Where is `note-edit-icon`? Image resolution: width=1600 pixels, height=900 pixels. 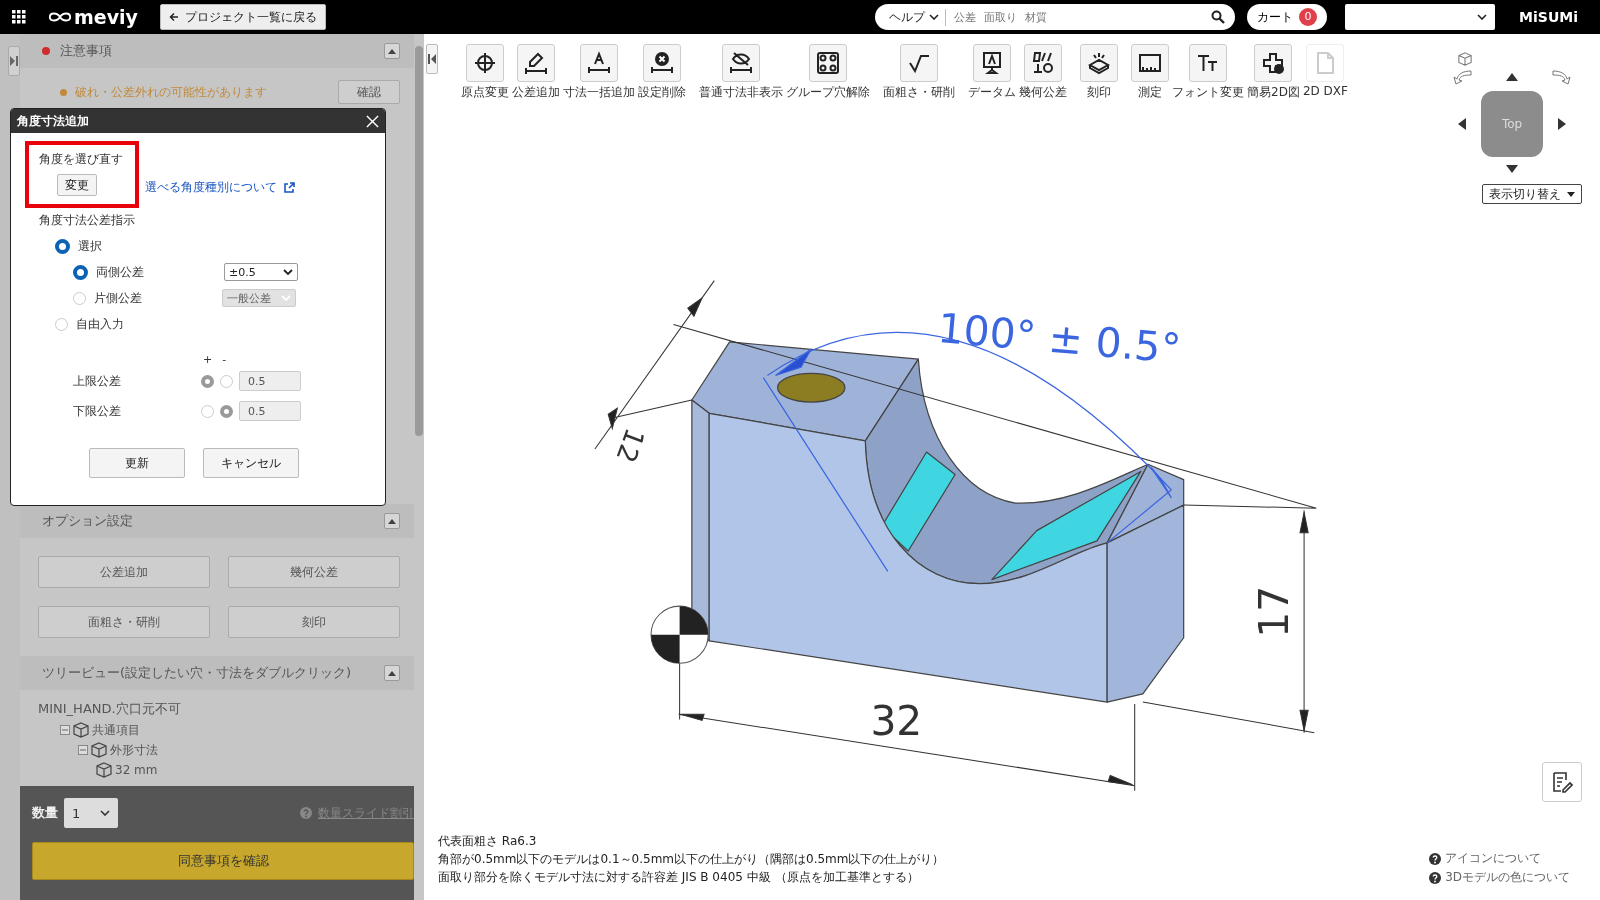
note-edit-icon is located at coordinates (1562, 782).